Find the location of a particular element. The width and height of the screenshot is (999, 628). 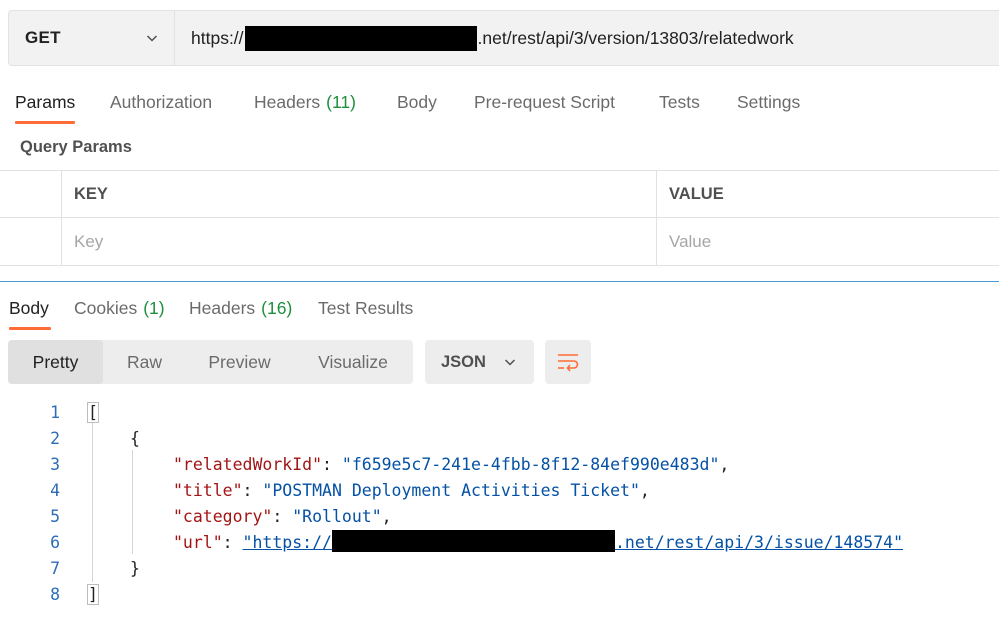

json-value: "f659e5c7-241e-4fbb-8f12-84ef990e483d" is located at coordinates (530, 464).